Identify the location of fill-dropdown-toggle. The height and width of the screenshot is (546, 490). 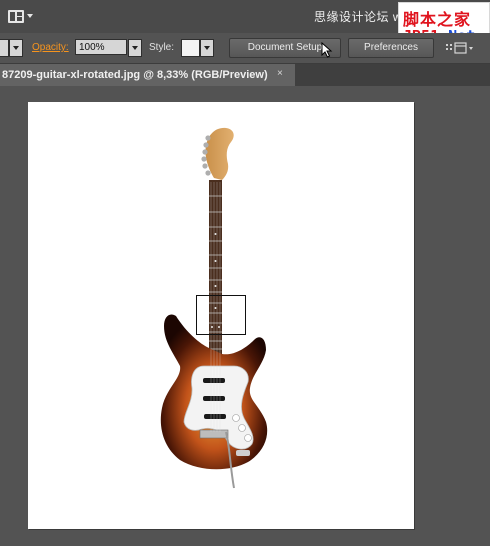
(16, 48).